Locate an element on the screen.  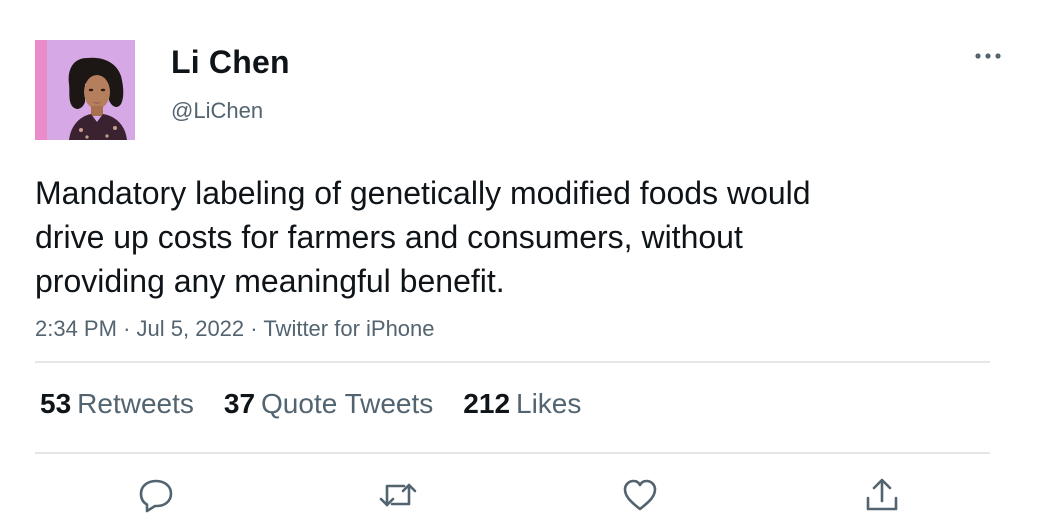
action-bar is located at coordinates (525, 495).